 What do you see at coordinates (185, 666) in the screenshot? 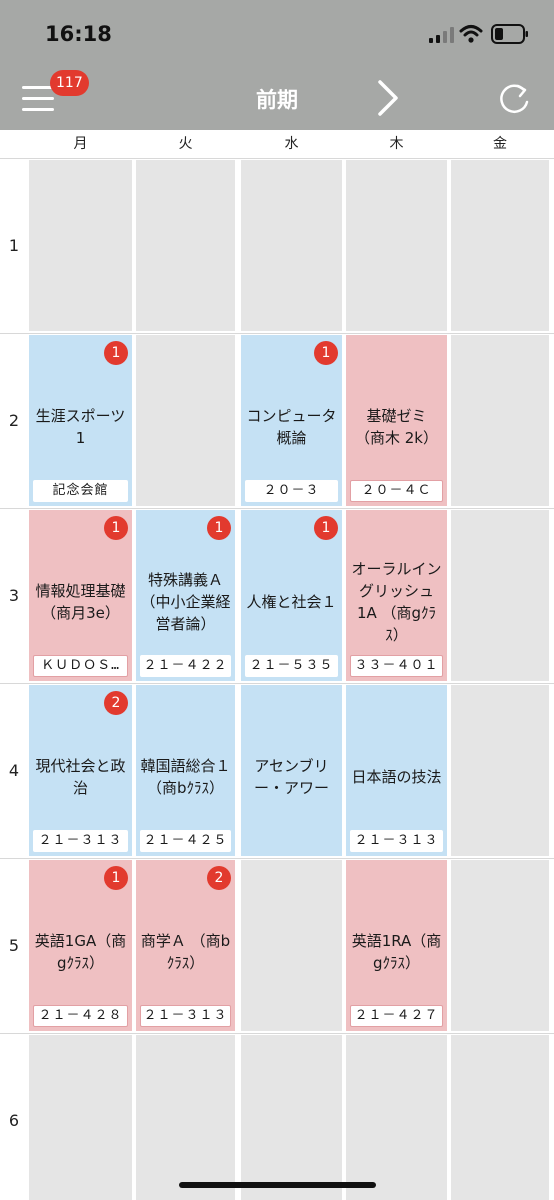
I see `room-label: ２１－４２２` at bounding box center [185, 666].